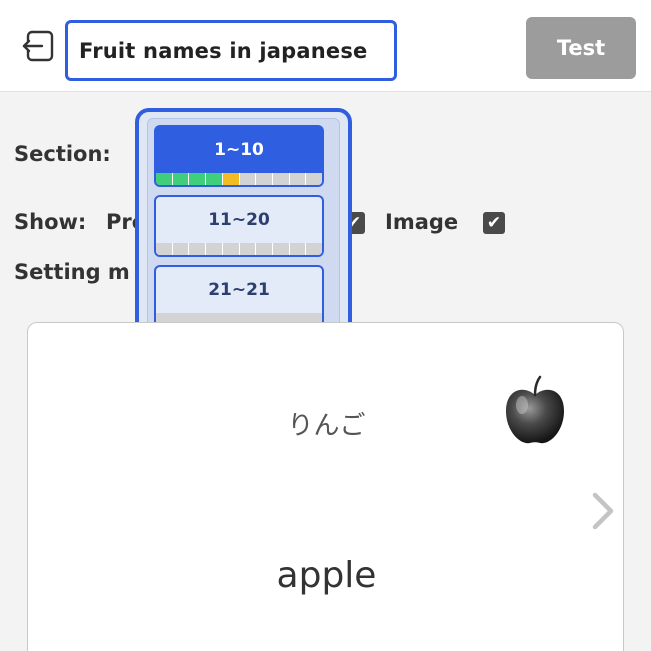 Image resolution: width=651 pixels, height=651 pixels. I want to click on section-dropdown: 1~10 11~20 21~21, so click(243, 223).